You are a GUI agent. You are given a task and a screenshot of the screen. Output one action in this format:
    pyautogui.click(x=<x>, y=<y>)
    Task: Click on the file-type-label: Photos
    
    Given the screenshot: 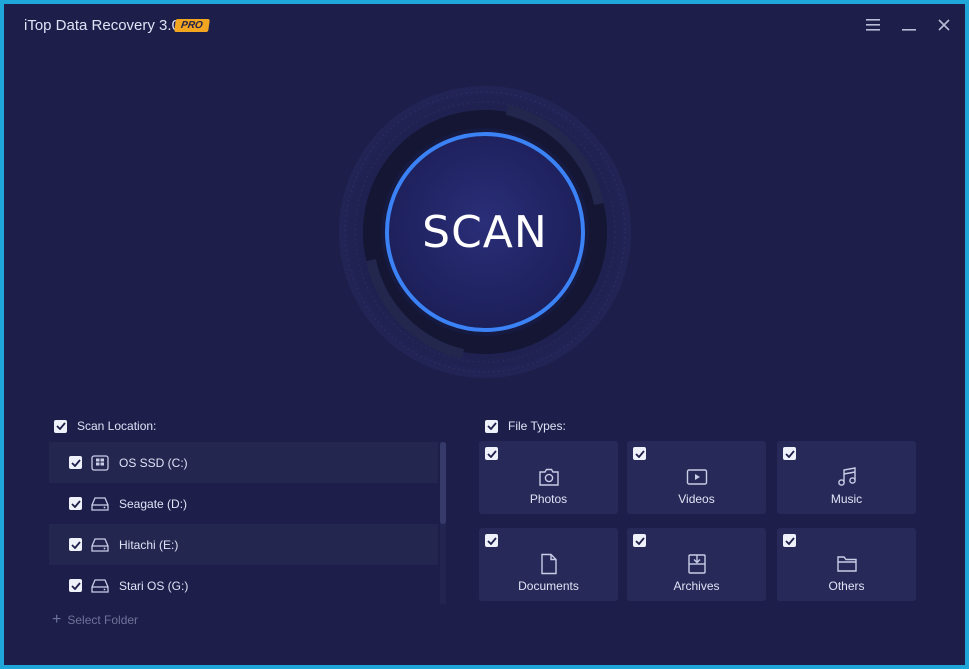 What is the action you would take?
    pyautogui.click(x=548, y=499)
    